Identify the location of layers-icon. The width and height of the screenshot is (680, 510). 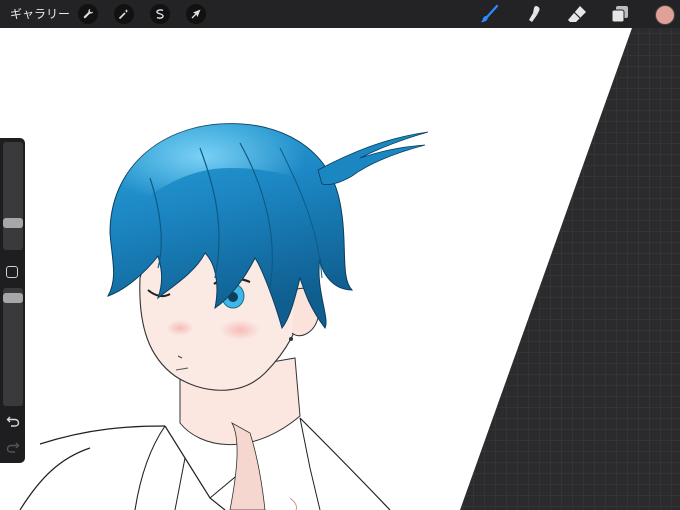
(619, 14).